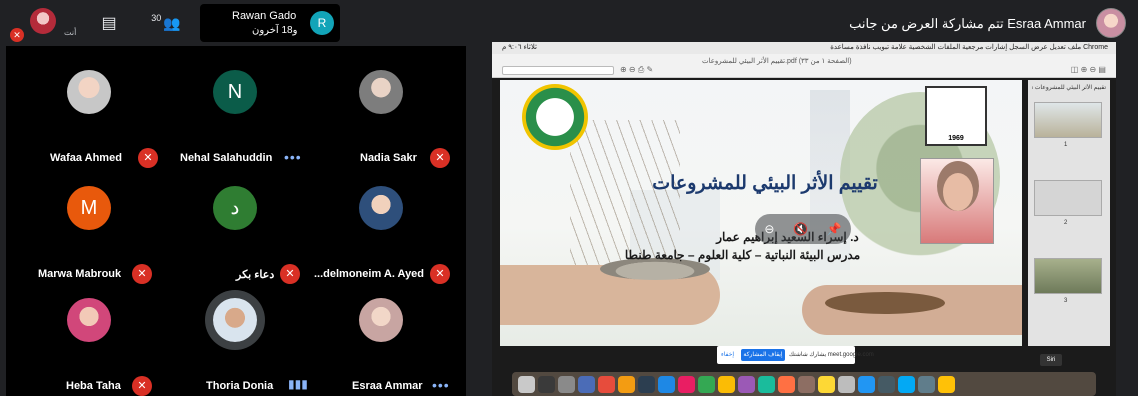 The height and width of the screenshot is (396, 1138). Describe the element at coordinates (1111, 23) in the screenshot. I see `presenter-share-avatar` at that location.